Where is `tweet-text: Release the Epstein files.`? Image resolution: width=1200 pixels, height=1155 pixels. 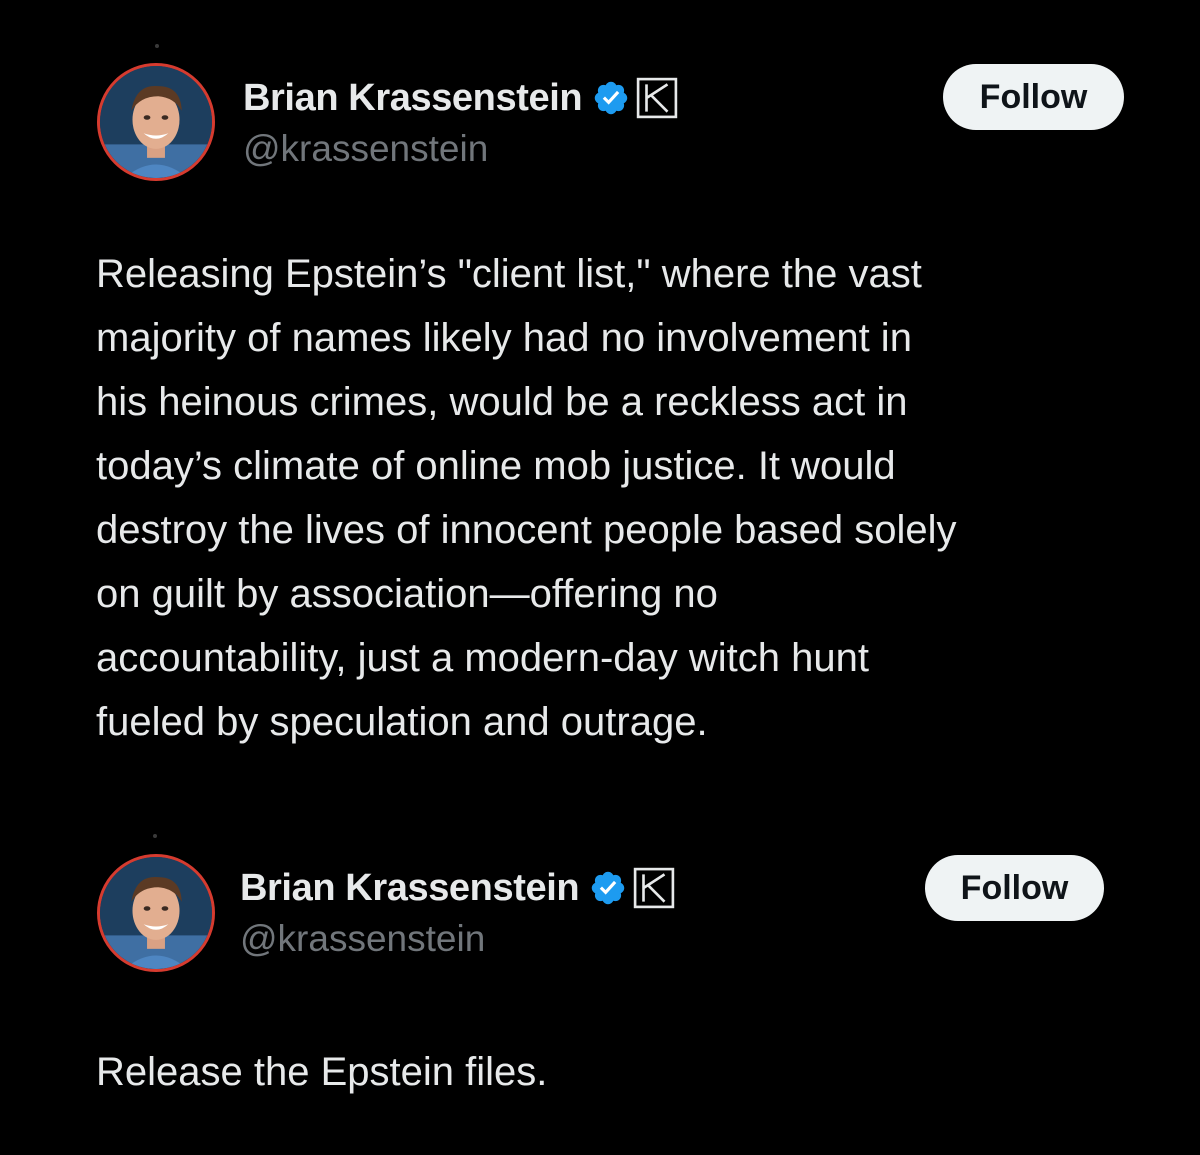
tweet-text: Release the Epstein files. is located at coordinates (322, 1072).